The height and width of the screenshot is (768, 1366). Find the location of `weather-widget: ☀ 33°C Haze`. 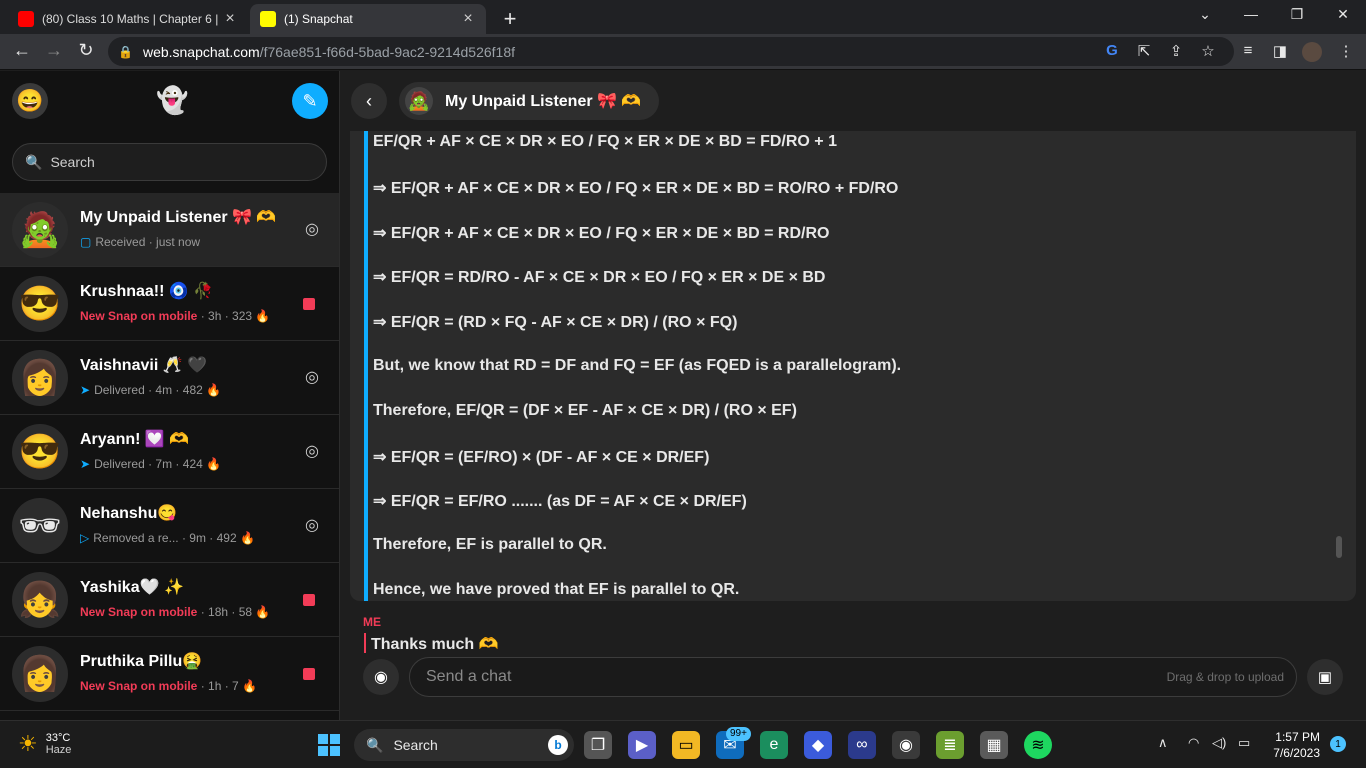

weather-widget: ☀ 33°C Haze is located at coordinates (44, 744).